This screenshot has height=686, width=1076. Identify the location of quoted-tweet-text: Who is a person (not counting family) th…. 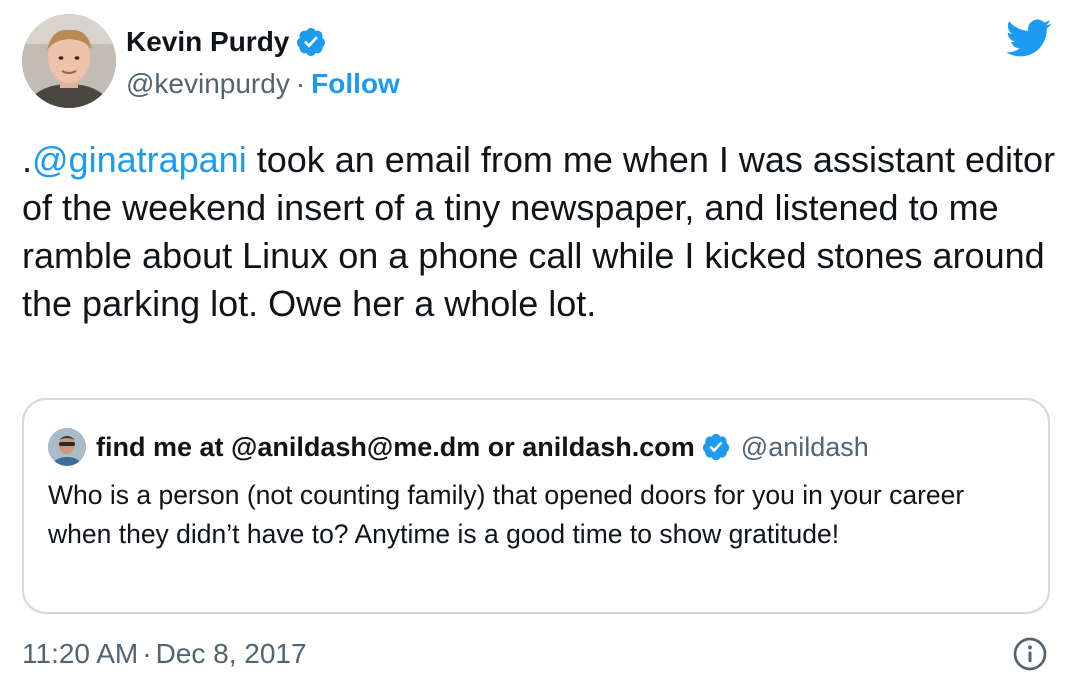
(506, 514).